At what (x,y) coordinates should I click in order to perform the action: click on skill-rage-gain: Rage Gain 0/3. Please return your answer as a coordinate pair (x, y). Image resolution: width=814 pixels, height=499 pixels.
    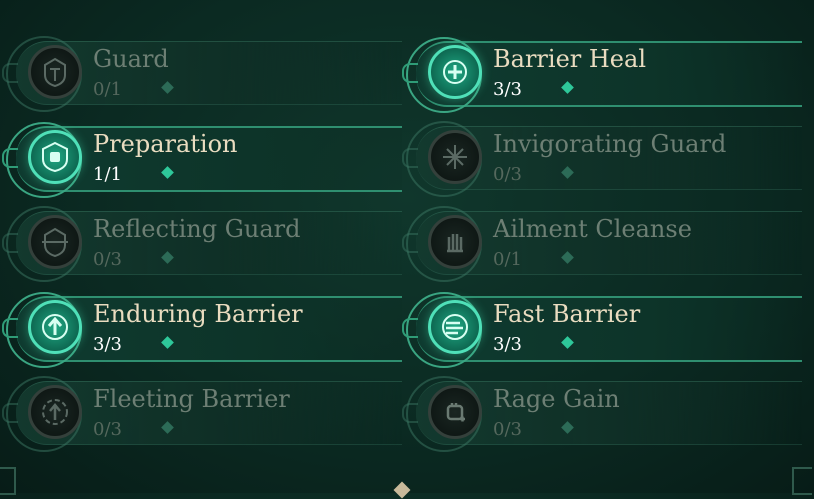
    Looking at the image, I should click on (601, 412).